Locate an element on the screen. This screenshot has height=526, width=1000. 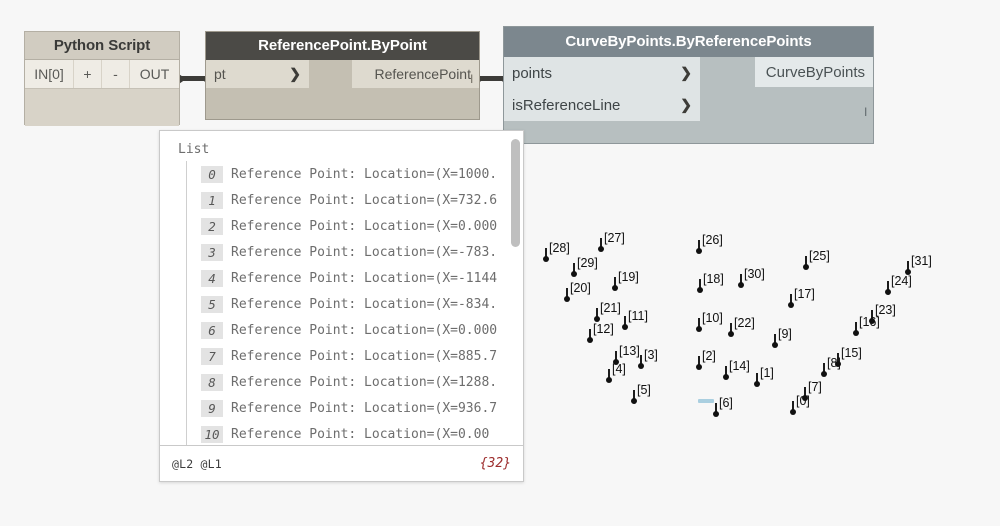
list-scrollbar is located at coordinates (515, 289).